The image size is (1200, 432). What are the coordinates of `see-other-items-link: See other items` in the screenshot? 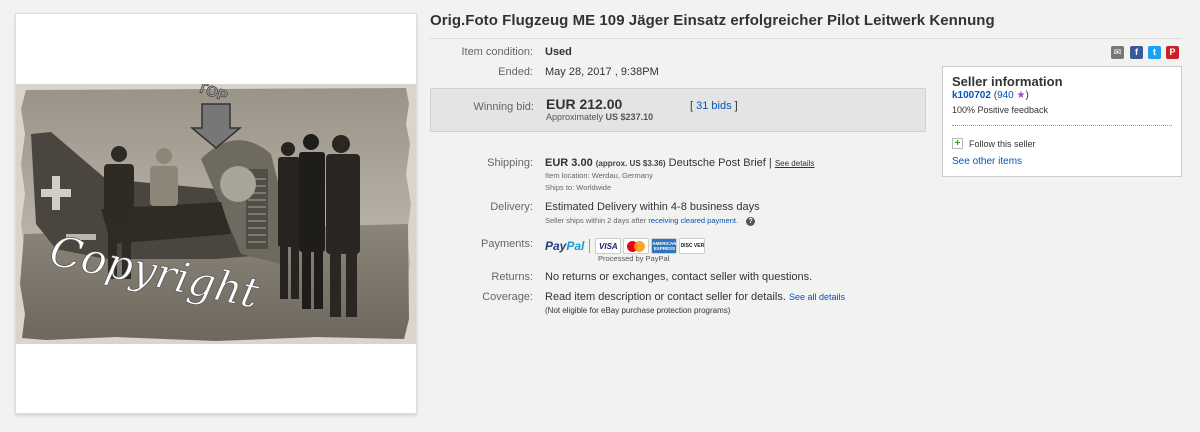 It's located at (987, 161).